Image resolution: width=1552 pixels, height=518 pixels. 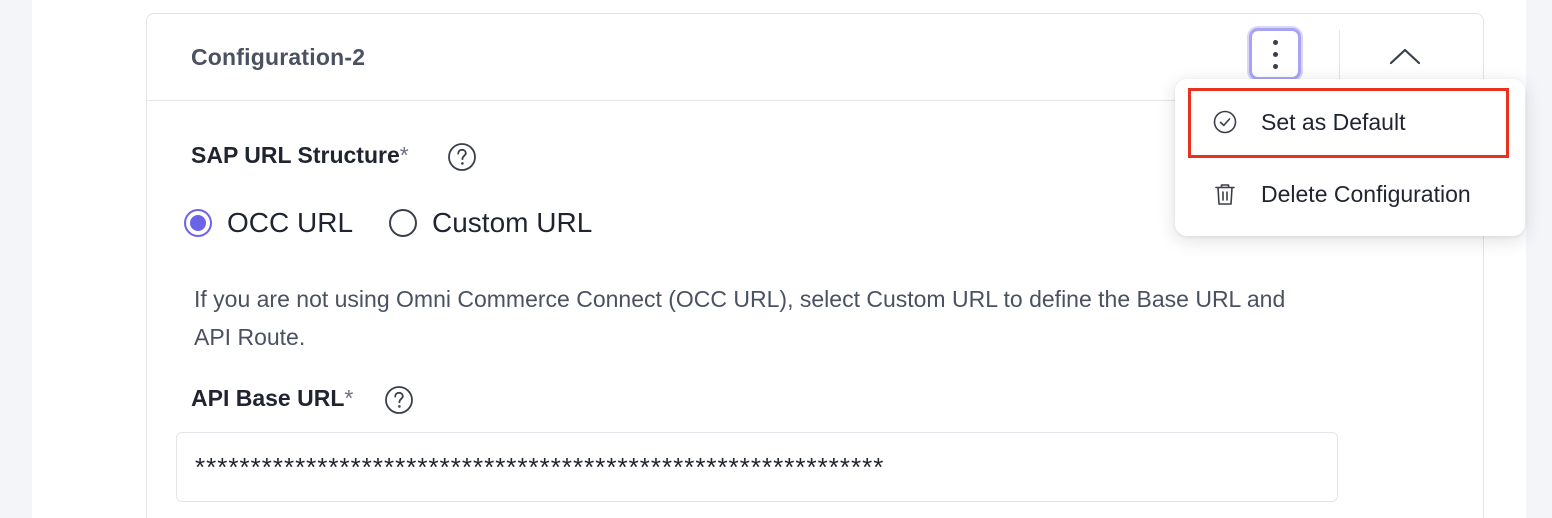 I want to click on api-base-url-label-text: API Base URL, so click(x=268, y=398).